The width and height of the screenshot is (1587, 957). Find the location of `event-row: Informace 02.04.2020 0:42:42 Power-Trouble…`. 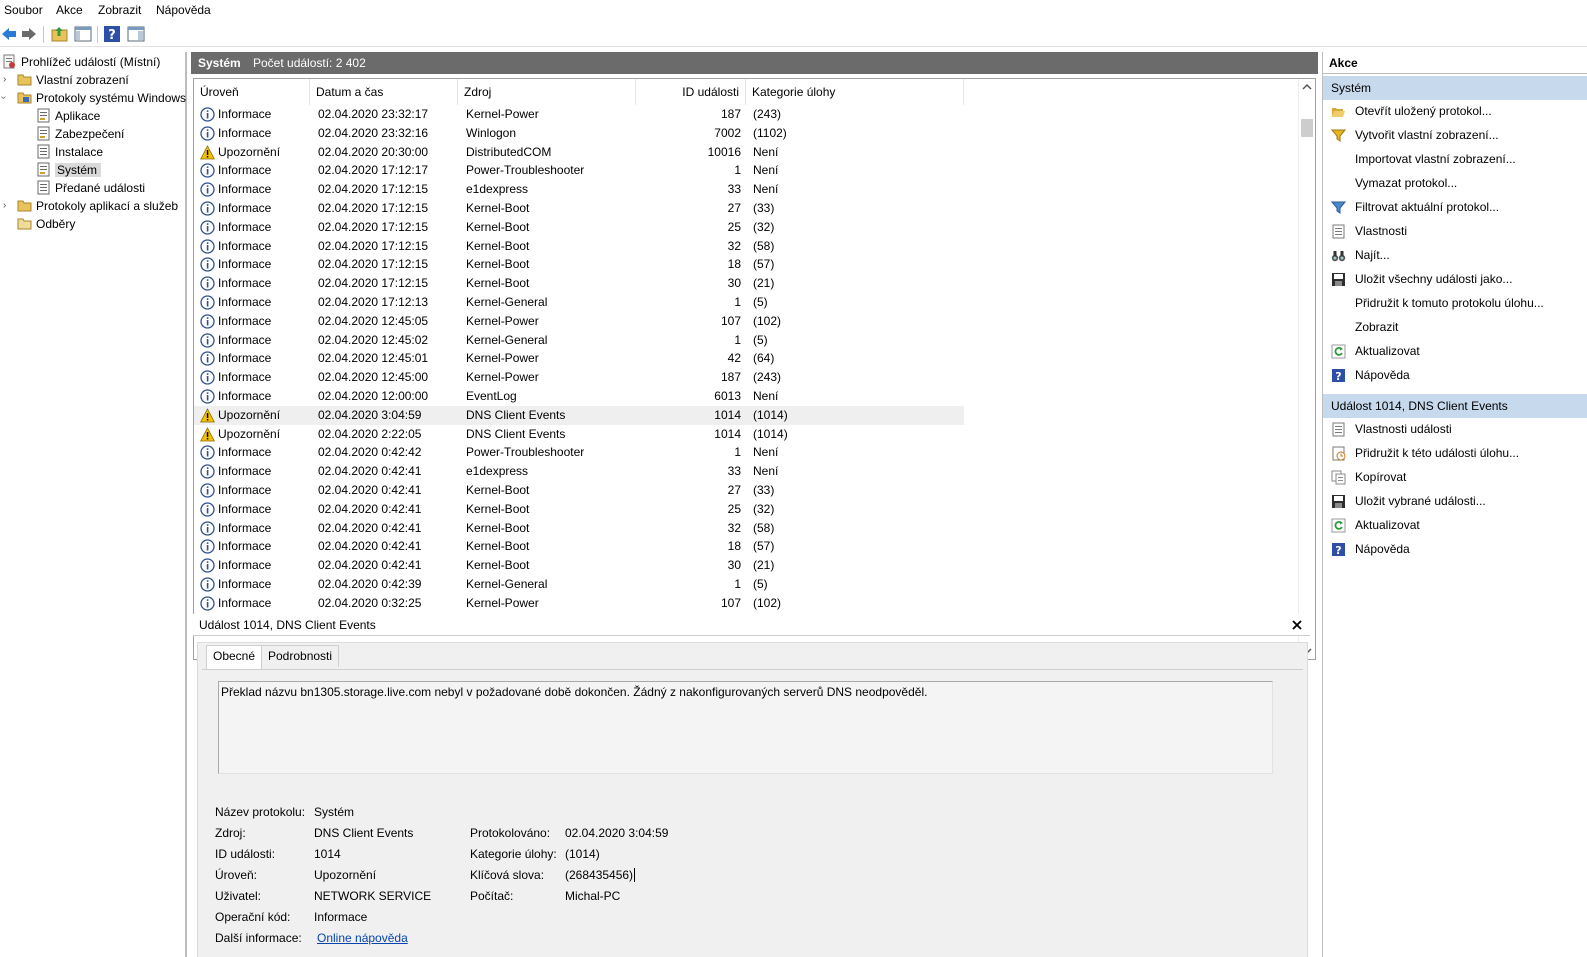

event-row: Informace 02.04.2020 0:42:42 Power-Trouble… is located at coordinates (579, 452).